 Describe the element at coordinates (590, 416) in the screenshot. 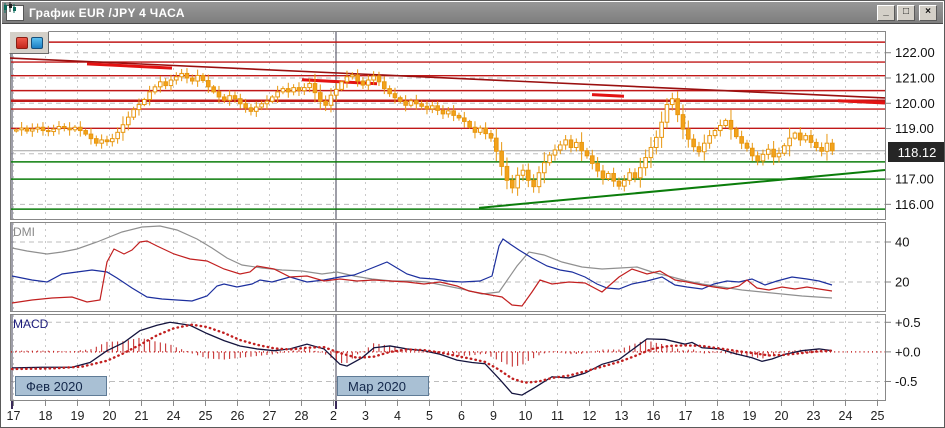

I see `time-axis-label: 12` at that location.